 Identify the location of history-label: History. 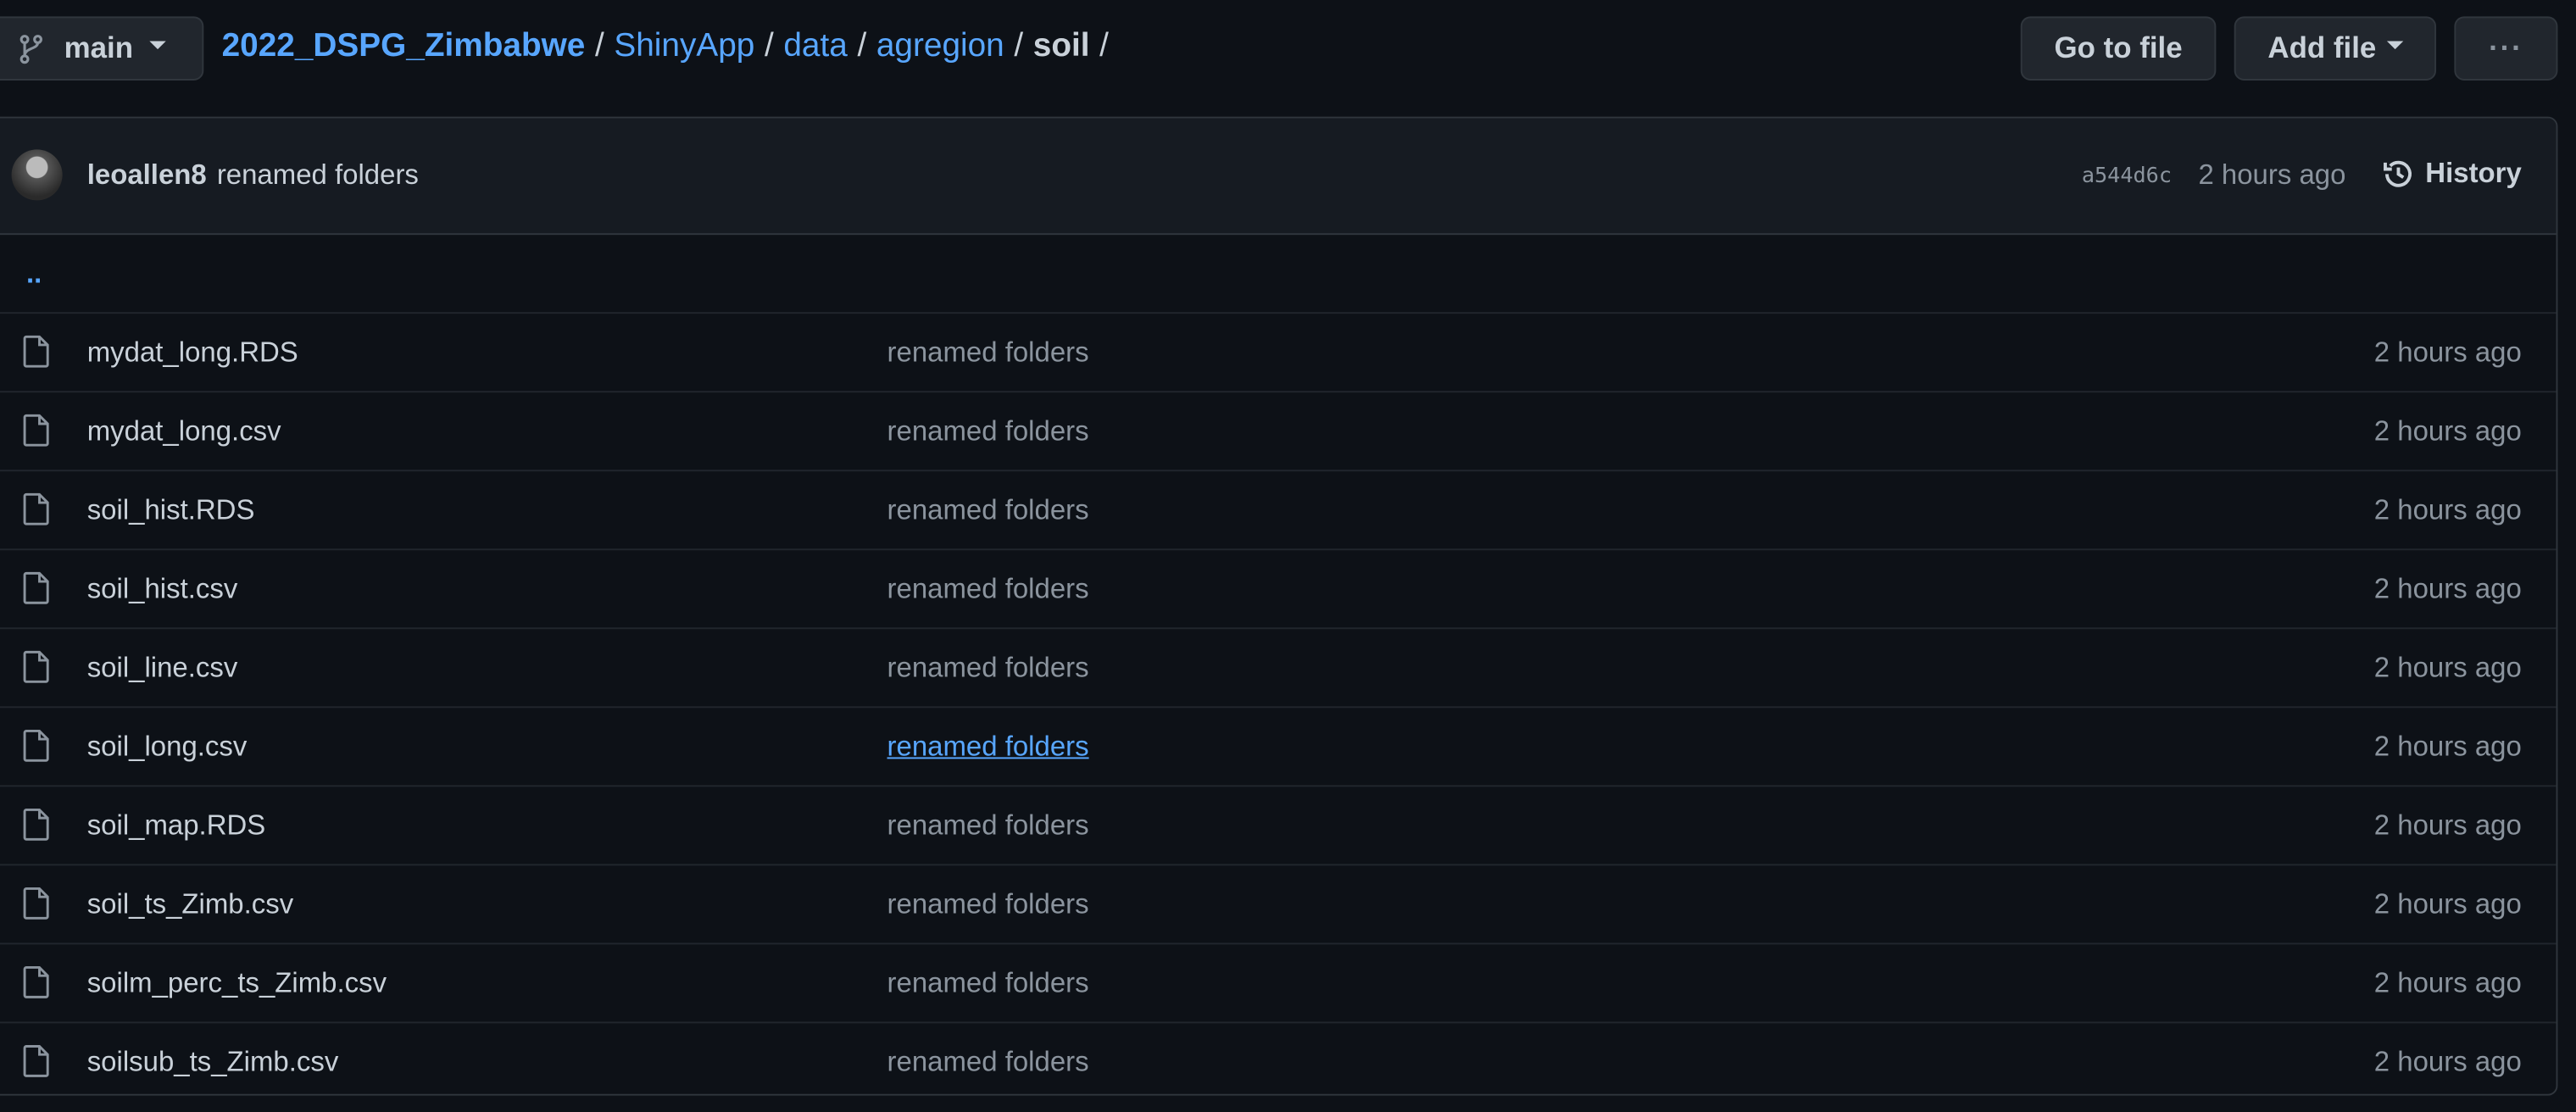
(2473, 173).